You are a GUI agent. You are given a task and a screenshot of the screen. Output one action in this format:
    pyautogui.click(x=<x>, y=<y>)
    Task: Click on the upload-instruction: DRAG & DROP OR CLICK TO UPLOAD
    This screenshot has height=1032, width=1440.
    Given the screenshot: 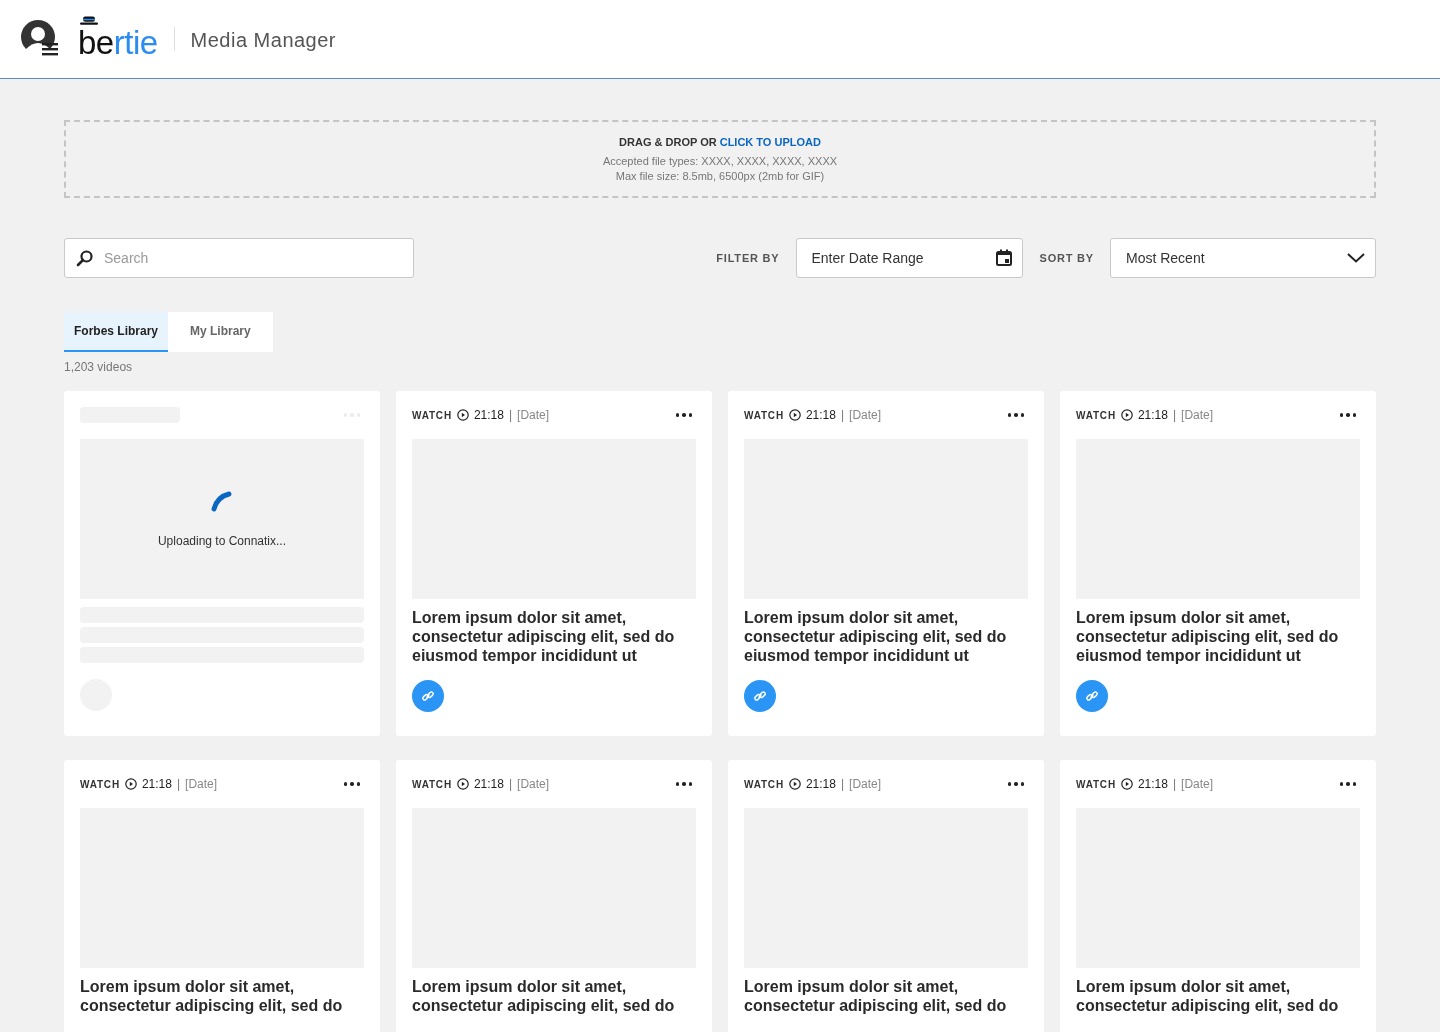 What is the action you would take?
    pyautogui.click(x=720, y=142)
    